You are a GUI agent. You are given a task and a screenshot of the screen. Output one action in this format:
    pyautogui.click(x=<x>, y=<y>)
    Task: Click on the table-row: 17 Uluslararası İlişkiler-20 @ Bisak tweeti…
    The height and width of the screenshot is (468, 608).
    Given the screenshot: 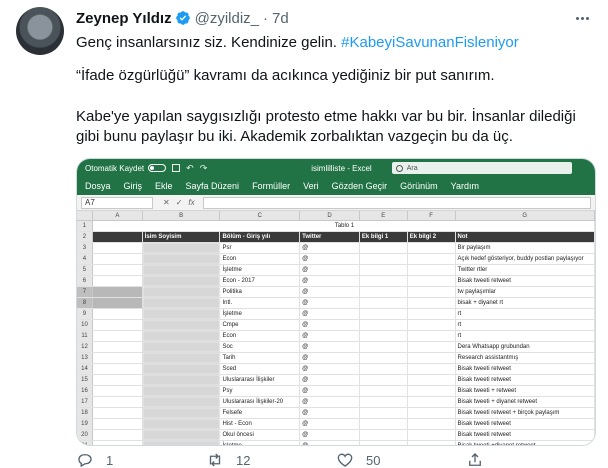 What is the action you would take?
    pyautogui.click(x=336, y=402)
    